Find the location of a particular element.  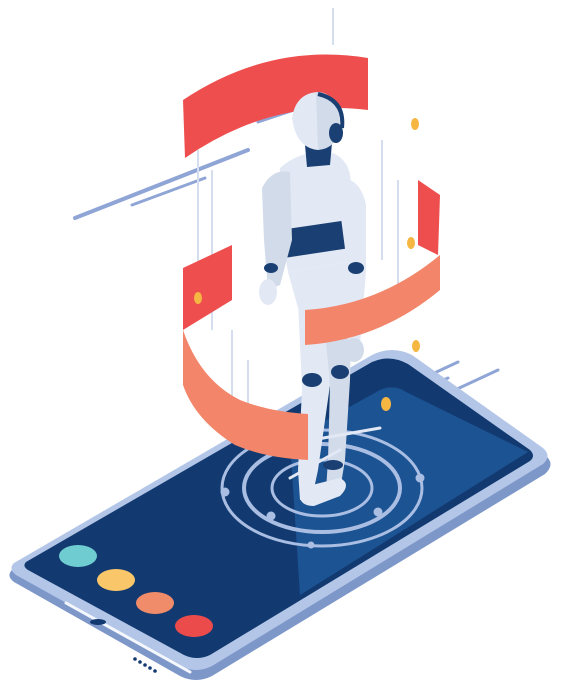

yellow-dot is located at coordinates (116, 580).